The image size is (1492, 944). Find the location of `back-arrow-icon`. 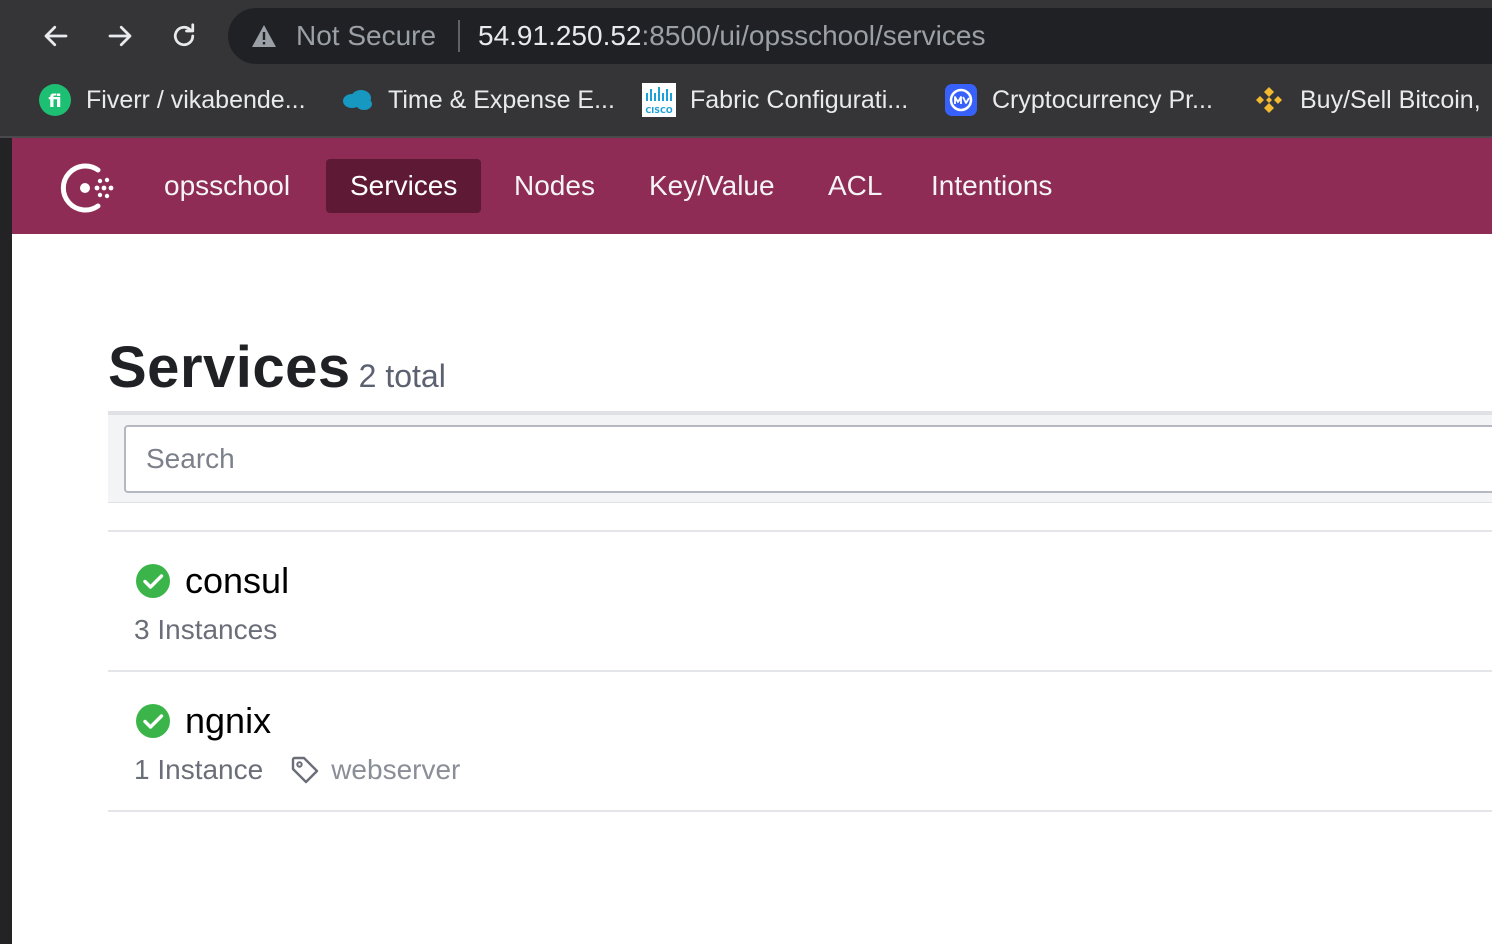

back-arrow-icon is located at coordinates (56, 36).